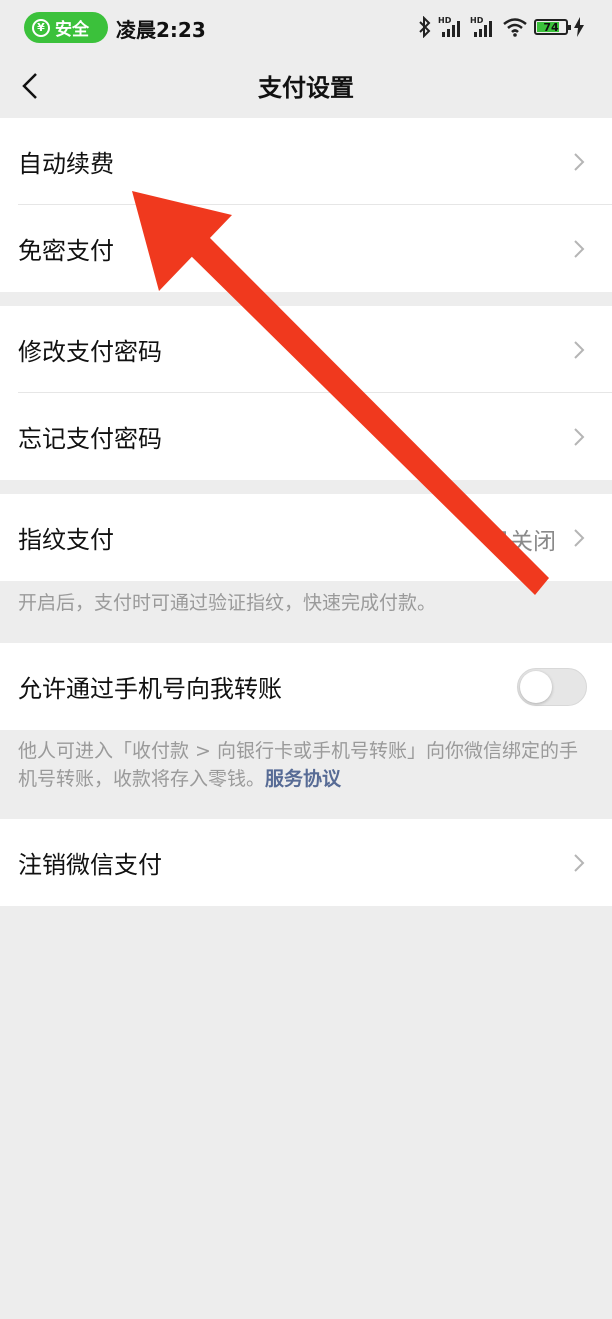  I want to click on settings-group-renewal: 自动续费 免密支付, so click(306, 205).